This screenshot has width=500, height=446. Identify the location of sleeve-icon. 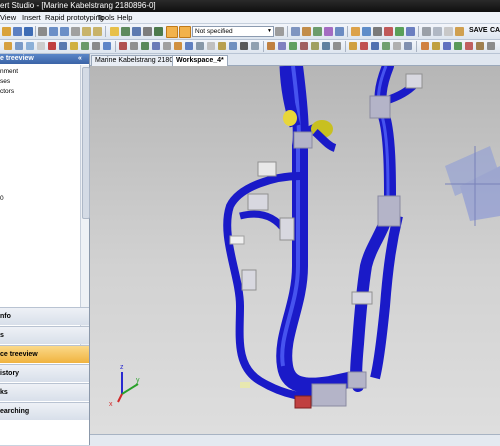
(366, 31).